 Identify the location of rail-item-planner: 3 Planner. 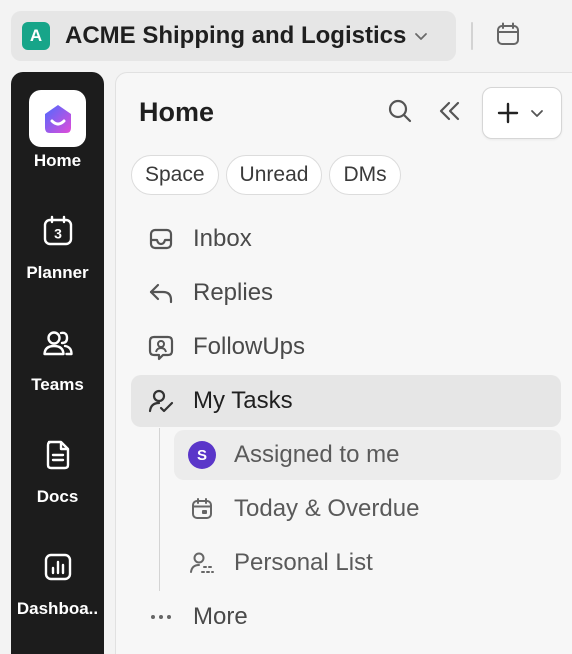
(57, 252).